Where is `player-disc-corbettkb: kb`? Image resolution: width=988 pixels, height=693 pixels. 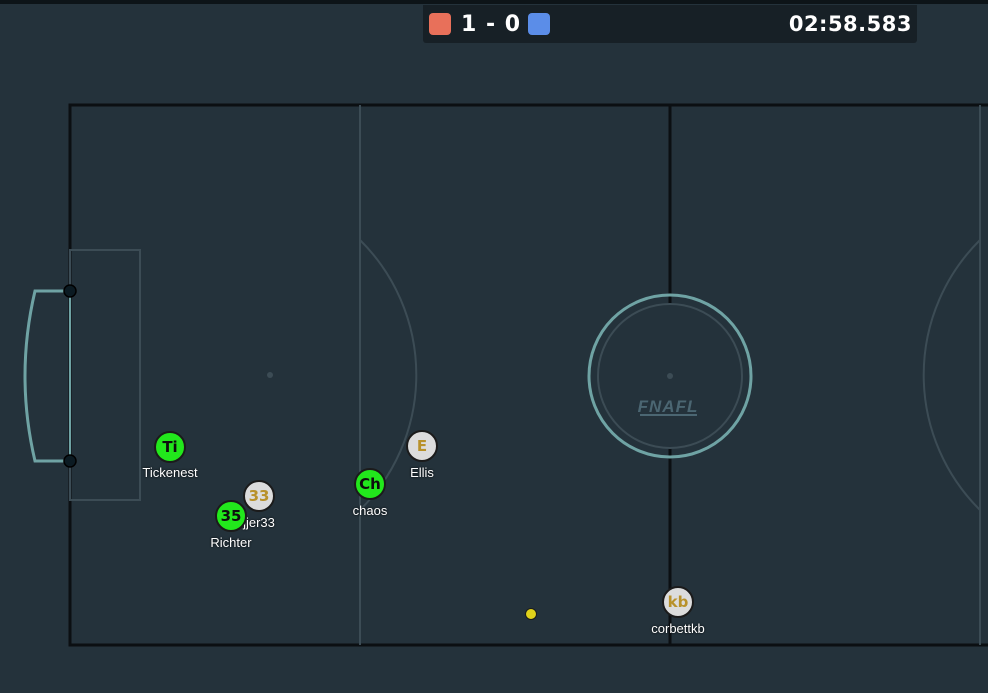 player-disc-corbettkb: kb is located at coordinates (678, 602).